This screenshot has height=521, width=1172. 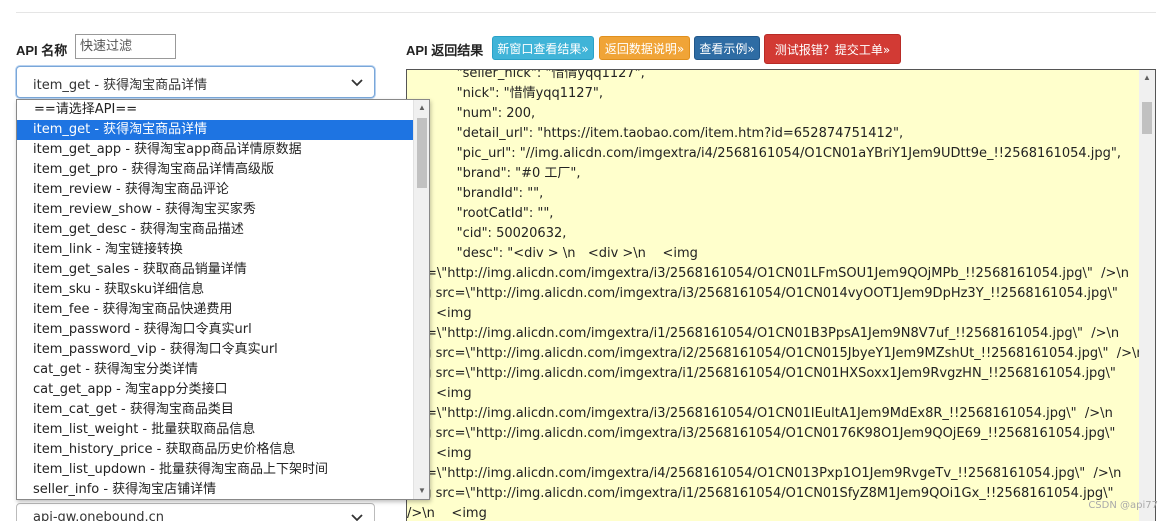 I want to click on api-option: item_get - 获得淘宝商品详情, so click(x=215, y=130).